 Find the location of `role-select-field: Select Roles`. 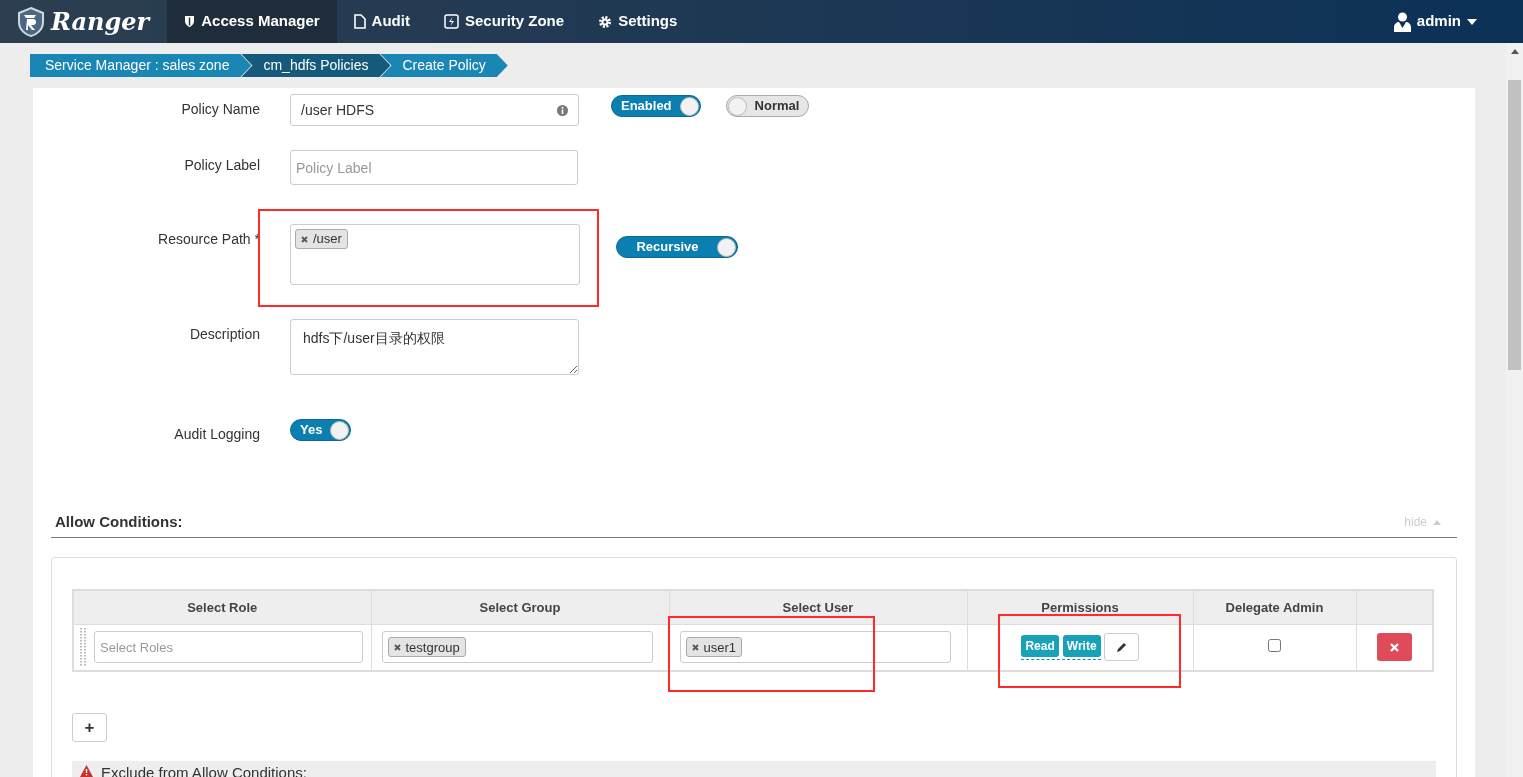

role-select-field: Select Roles is located at coordinates (228, 647).